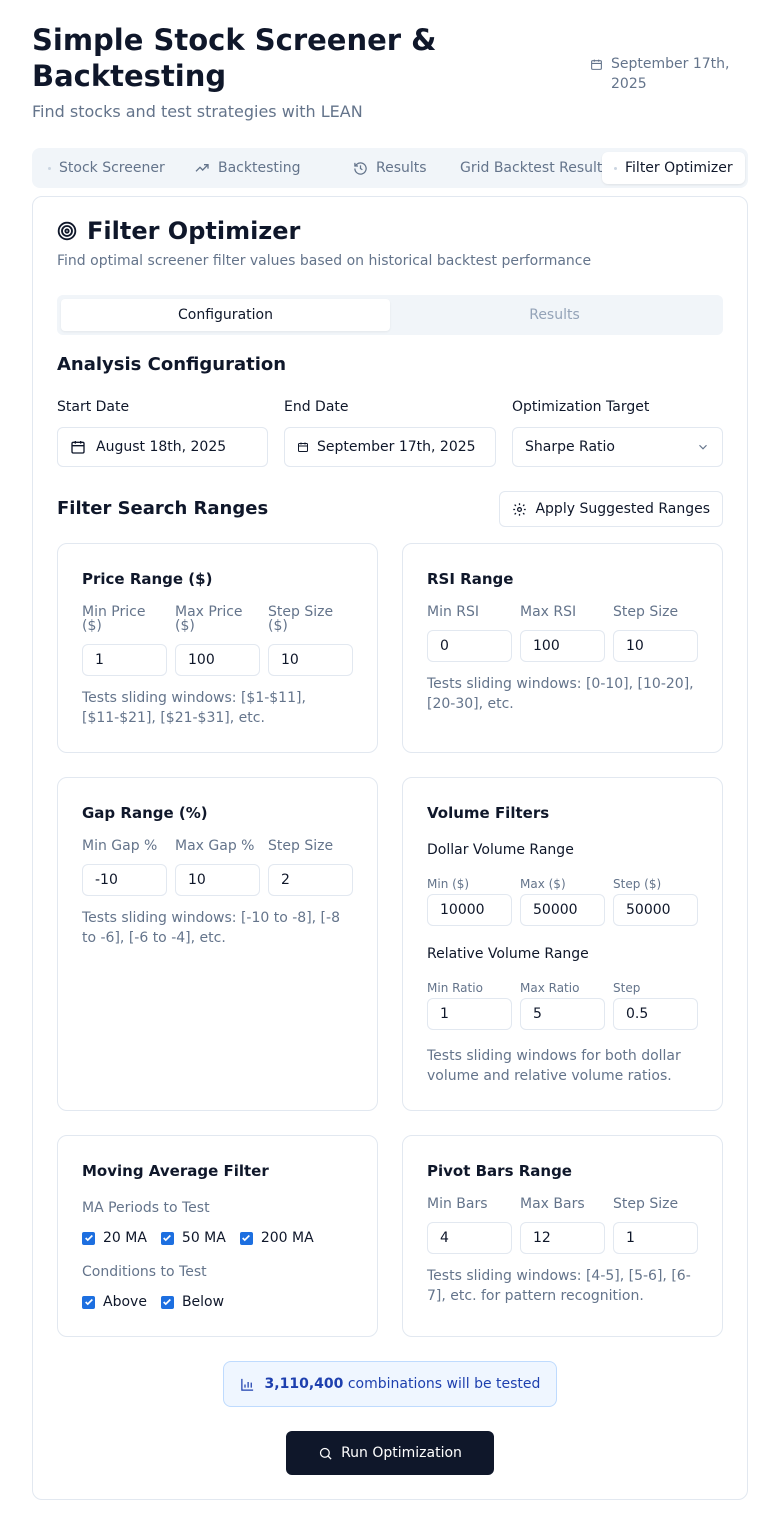 Image resolution: width=780 pixels, height=1524 pixels. I want to click on ma-periods-label: MA Periods to Test, so click(146, 1208).